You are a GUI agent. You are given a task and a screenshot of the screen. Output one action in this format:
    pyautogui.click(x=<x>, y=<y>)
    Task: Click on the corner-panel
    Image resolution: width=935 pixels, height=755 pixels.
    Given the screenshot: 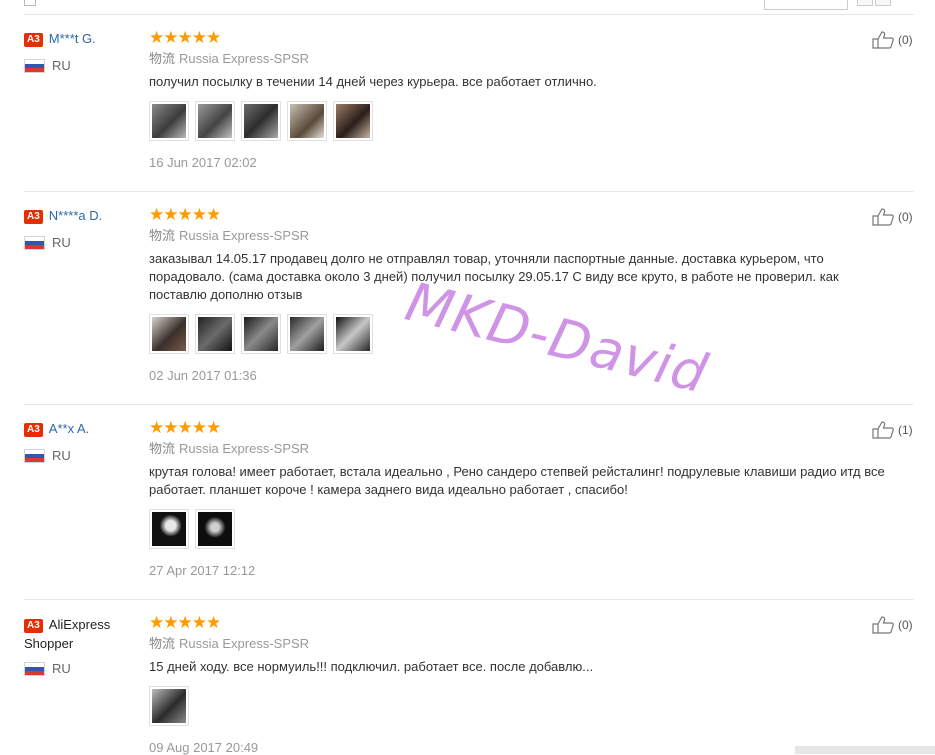 What is the action you would take?
    pyautogui.click(x=865, y=750)
    